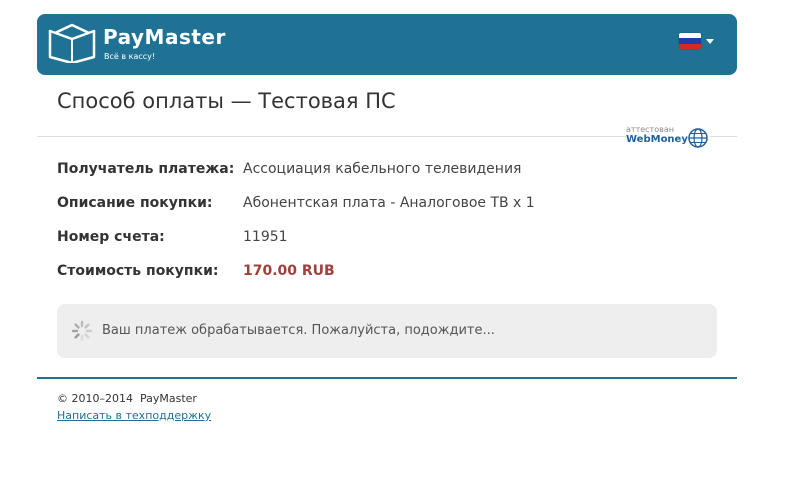 The image size is (796, 484). What do you see at coordinates (226, 101) in the screenshot?
I see `page-title: Способ оплаты — Тестовая ПС` at bounding box center [226, 101].